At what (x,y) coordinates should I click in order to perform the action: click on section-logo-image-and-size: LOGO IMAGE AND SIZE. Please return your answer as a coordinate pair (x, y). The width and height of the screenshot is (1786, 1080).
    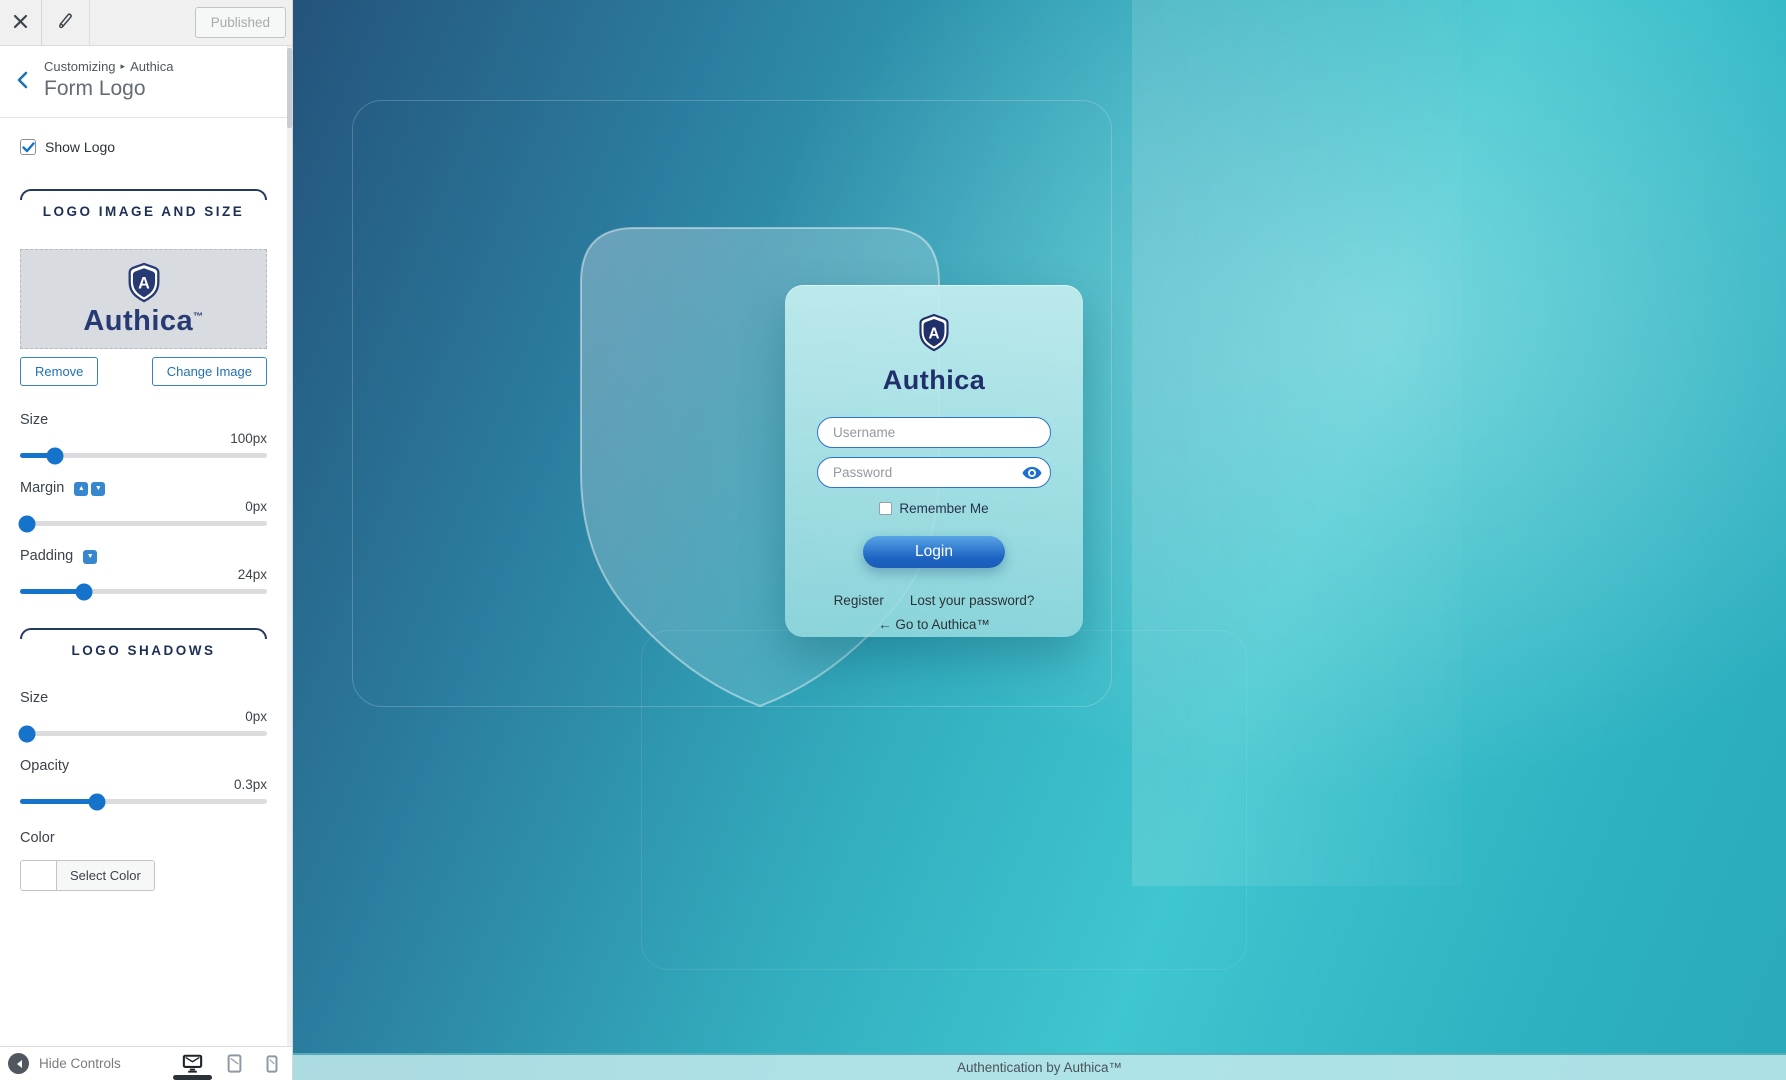
    Looking at the image, I should click on (143, 204).